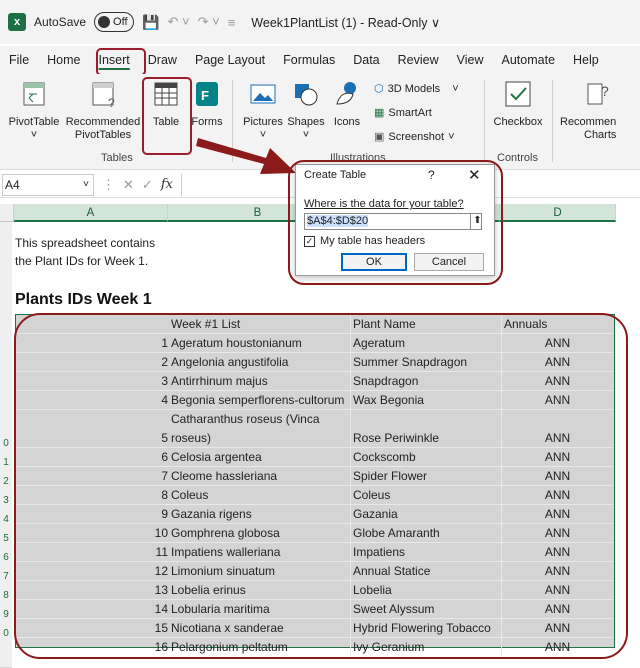 This screenshot has height=668, width=640. Describe the element at coordinates (7, 213) in the screenshot. I see `select-all-corner` at that location.